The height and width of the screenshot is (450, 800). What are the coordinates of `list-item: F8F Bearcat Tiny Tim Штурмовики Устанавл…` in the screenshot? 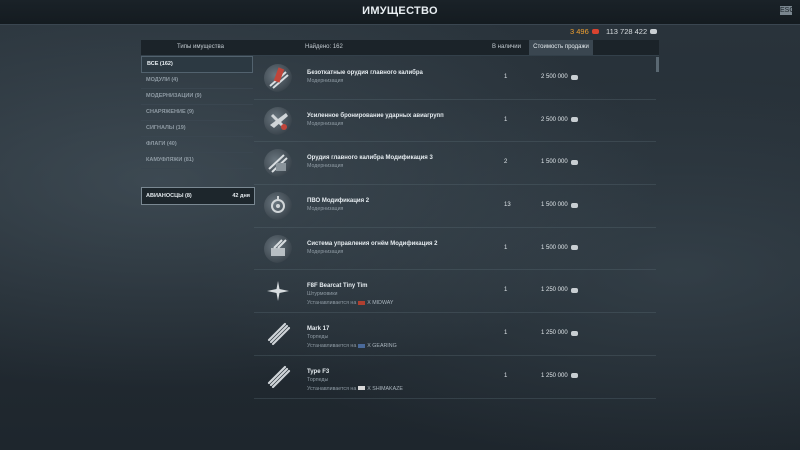 It's located at (455, 292).